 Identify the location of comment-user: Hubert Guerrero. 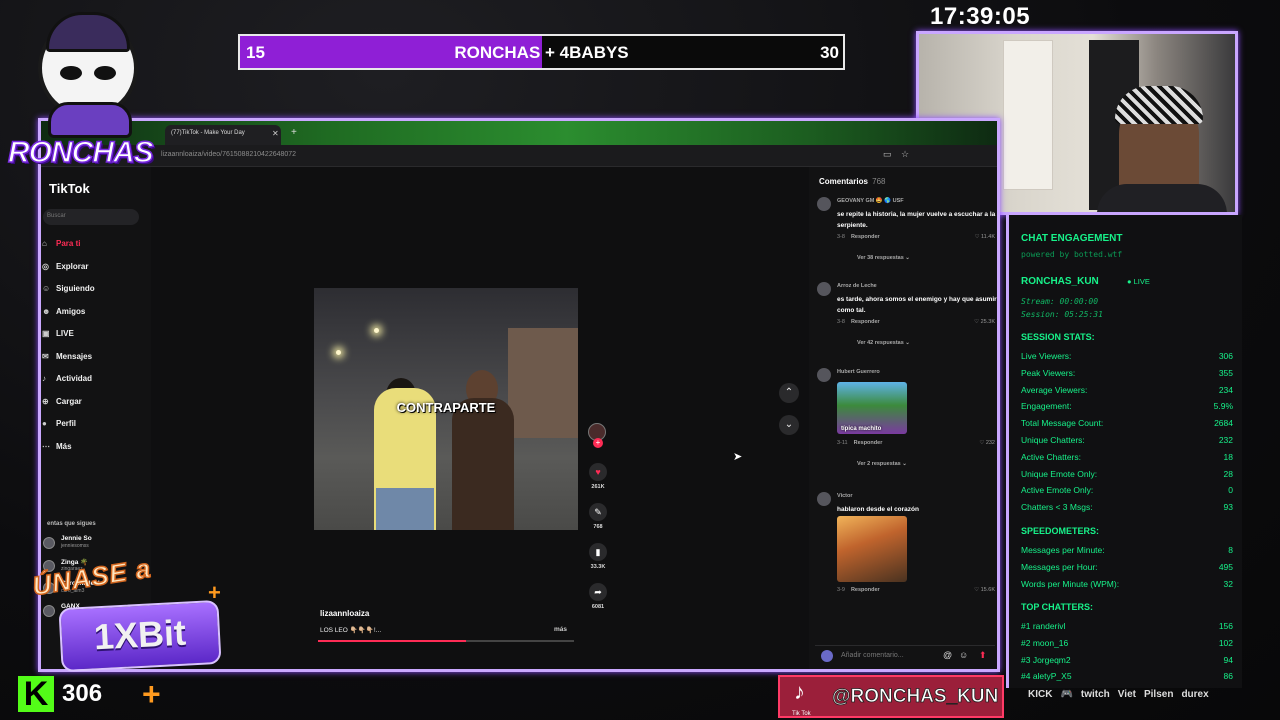
(858, 372).